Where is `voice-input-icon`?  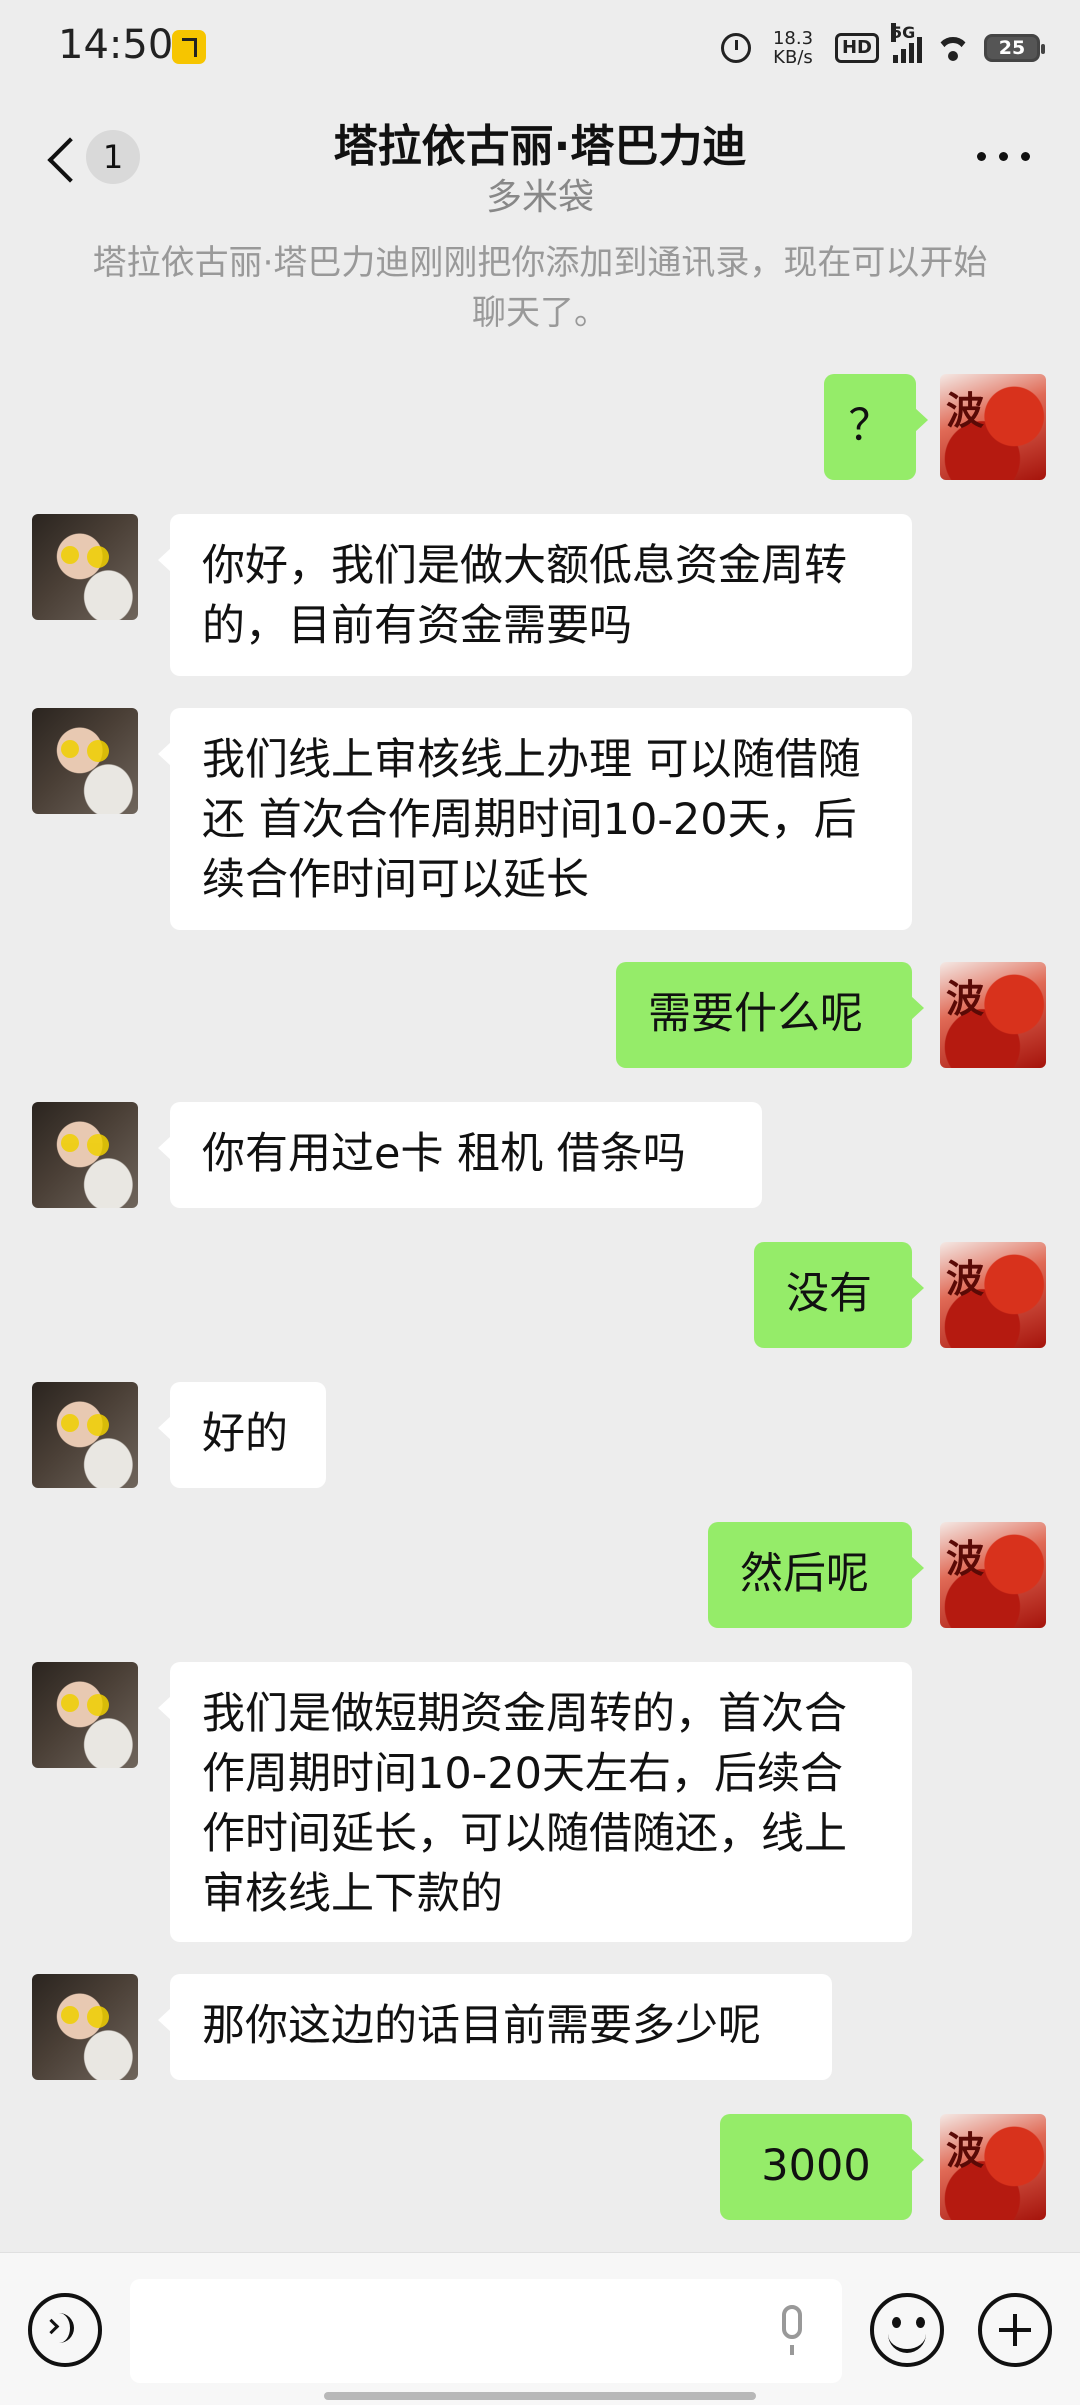
voice-input-icon is located at coordinates (65, 2330).